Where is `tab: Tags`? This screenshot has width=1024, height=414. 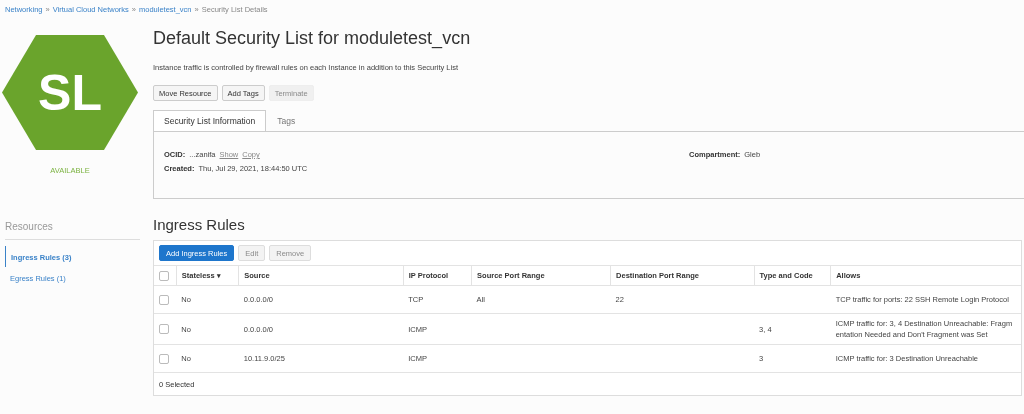
tab: Tags is located at coordinates (286, 120).